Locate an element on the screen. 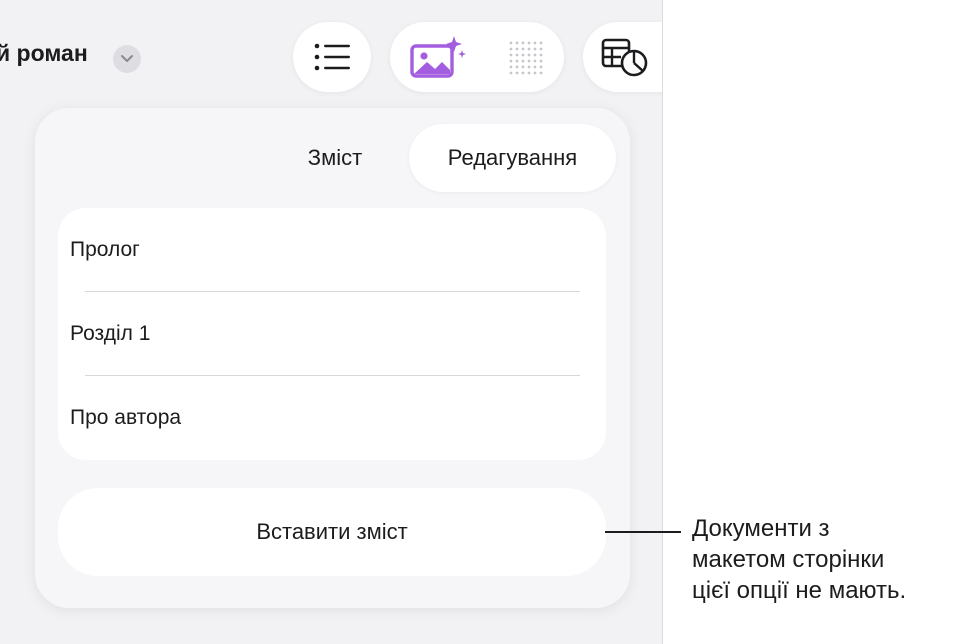 This screenshot has height=644, width=963. toc-entry-about-author: Про автора is located at coordinates (125, 418).